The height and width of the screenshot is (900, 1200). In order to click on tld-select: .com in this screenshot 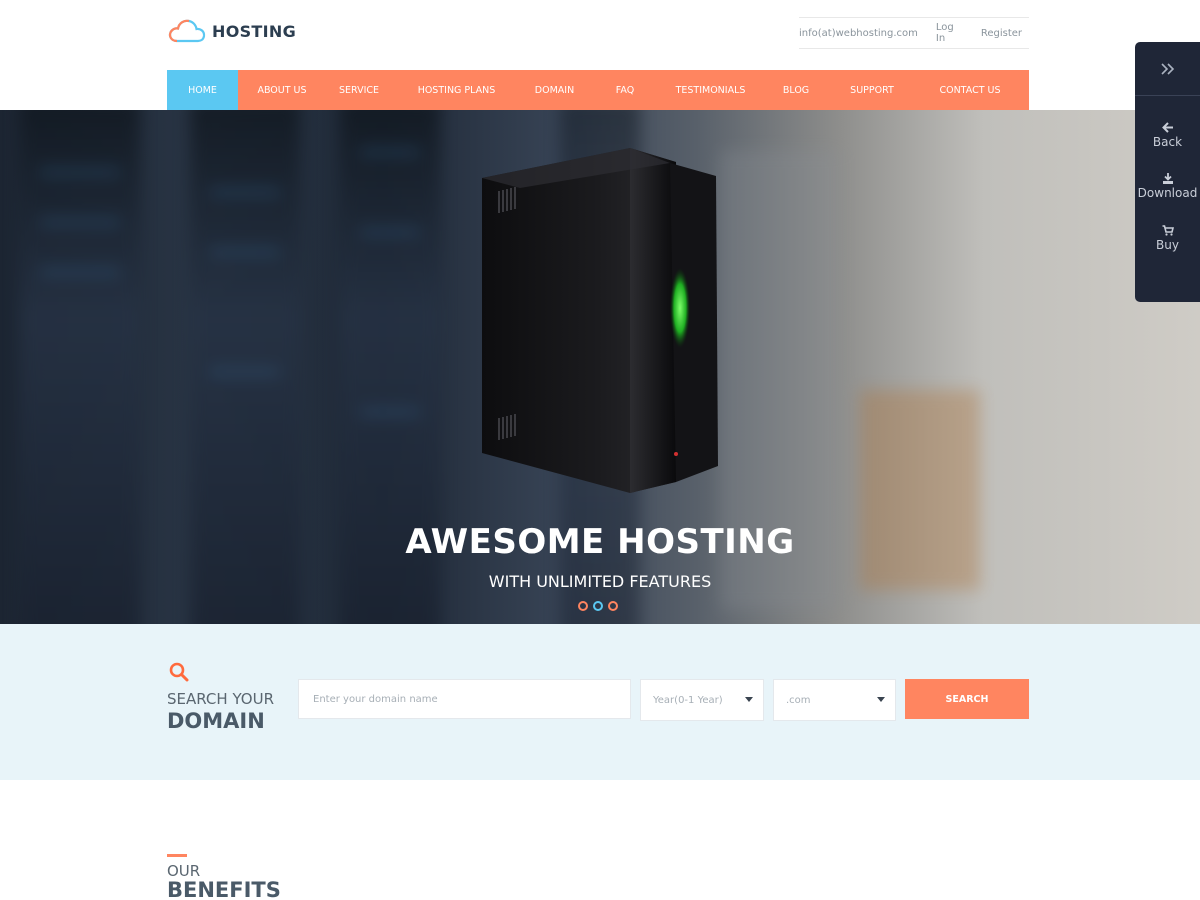, I will do `click(834, 700)`.